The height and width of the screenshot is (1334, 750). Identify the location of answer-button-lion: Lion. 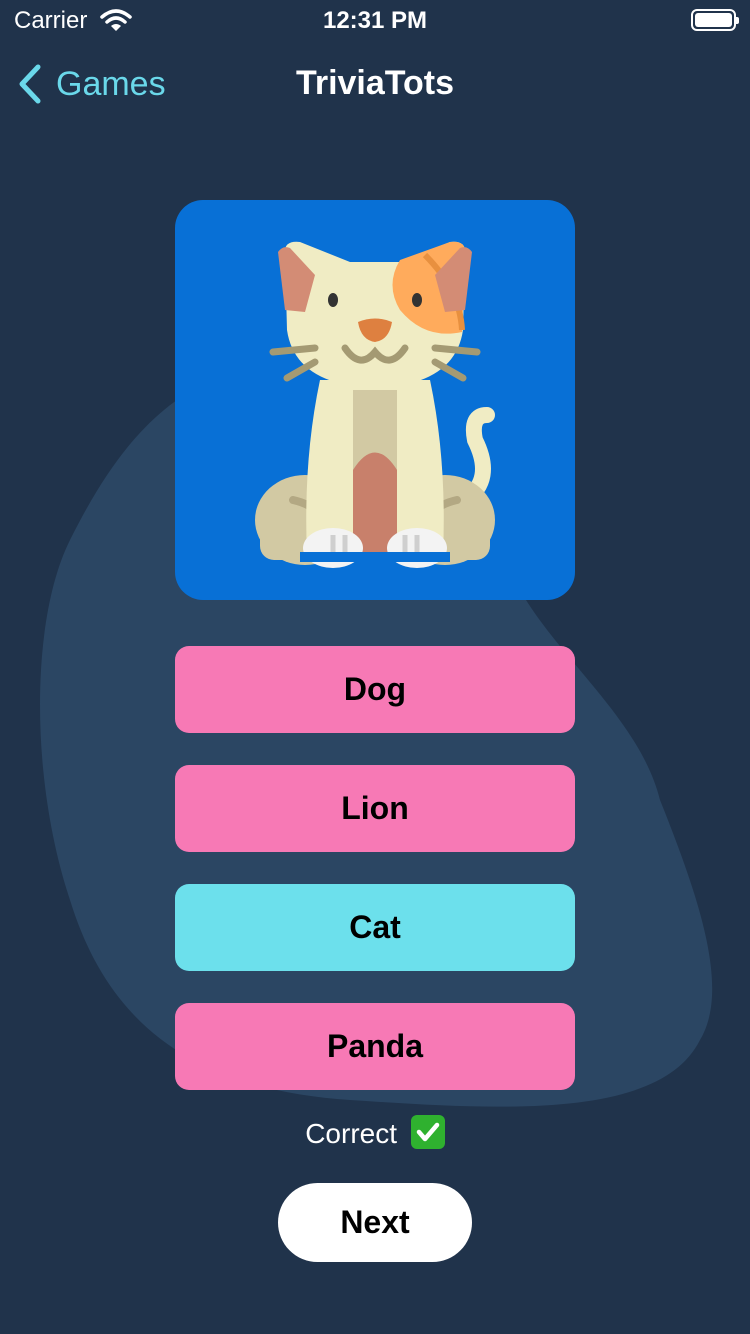
(375, 808).